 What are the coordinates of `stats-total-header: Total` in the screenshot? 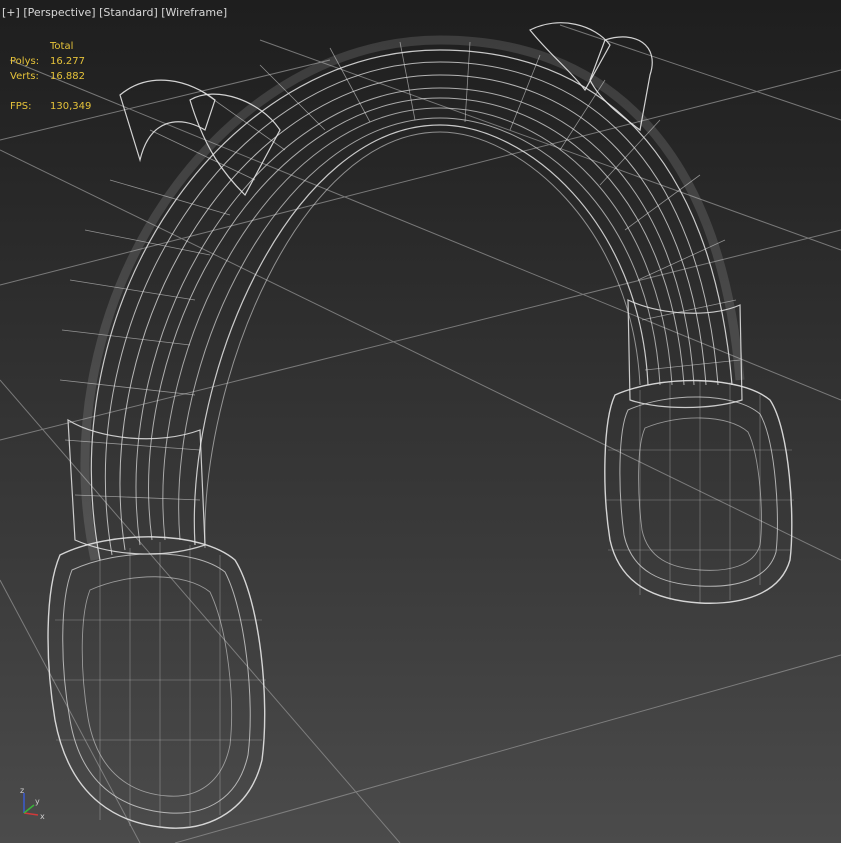 It's located at (62, 46).